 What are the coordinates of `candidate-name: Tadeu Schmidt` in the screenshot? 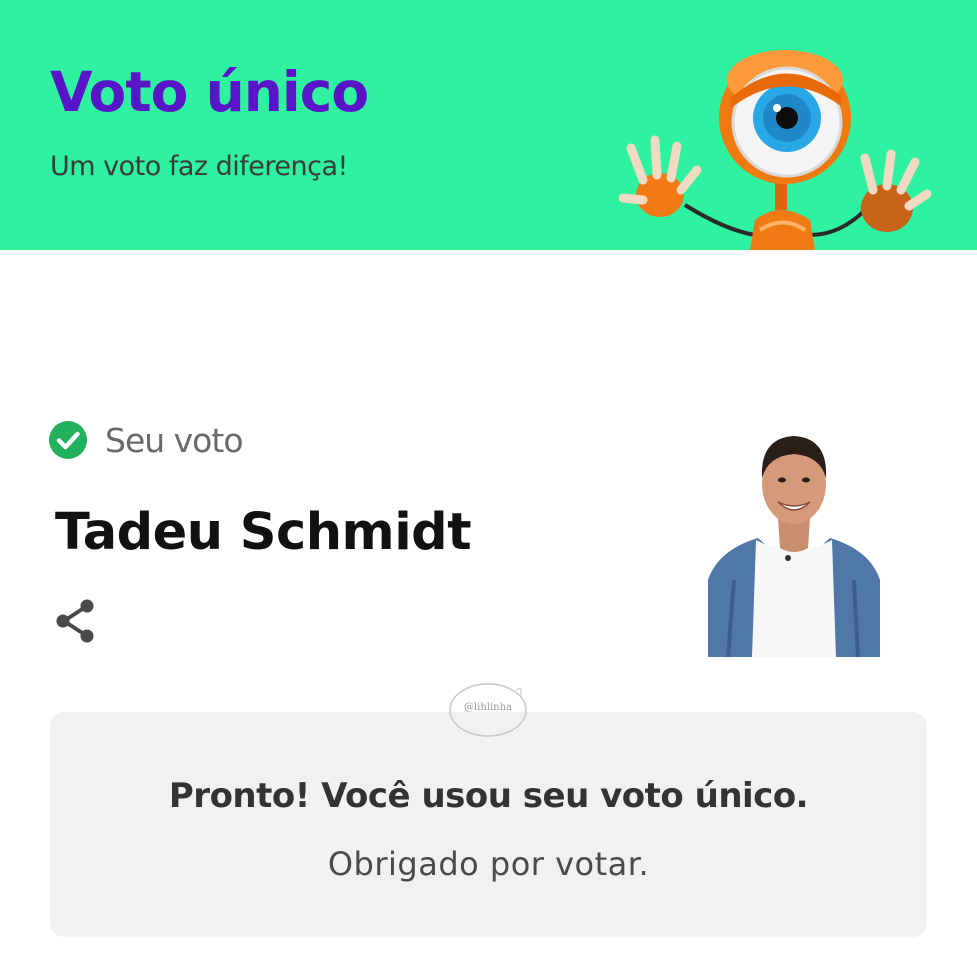 It's located at (263, 532).